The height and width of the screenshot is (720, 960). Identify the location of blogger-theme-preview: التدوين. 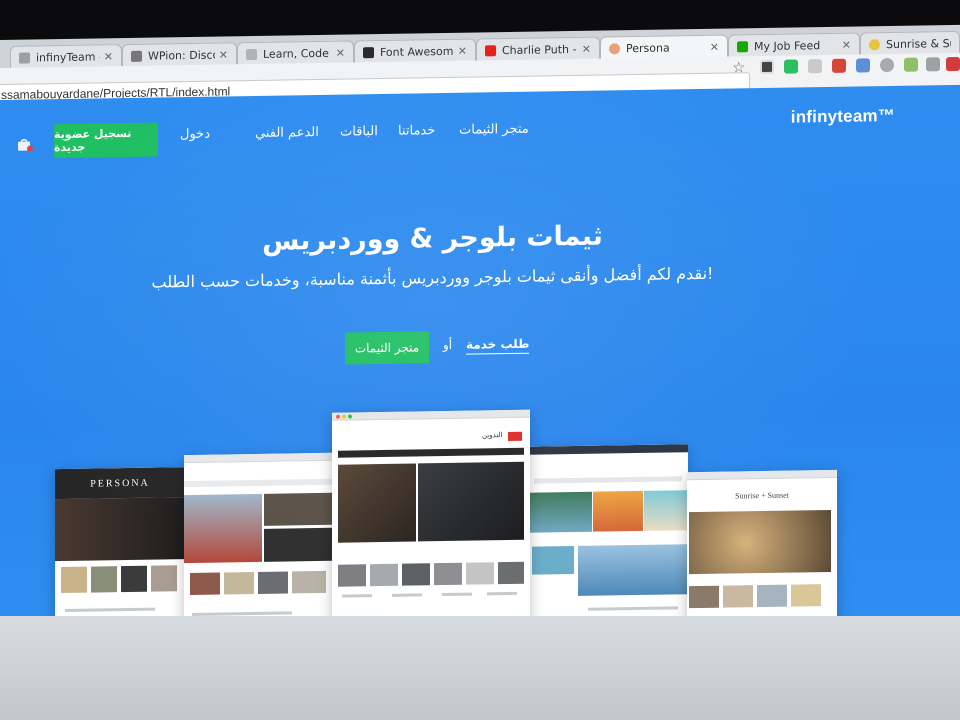
(431, 524).